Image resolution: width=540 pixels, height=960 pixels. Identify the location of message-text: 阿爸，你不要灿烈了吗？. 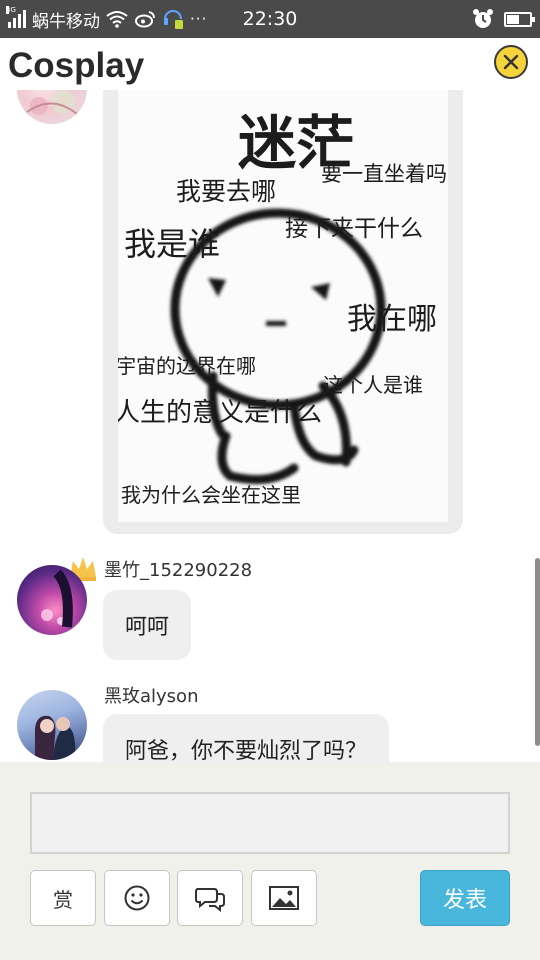
(246, 750).